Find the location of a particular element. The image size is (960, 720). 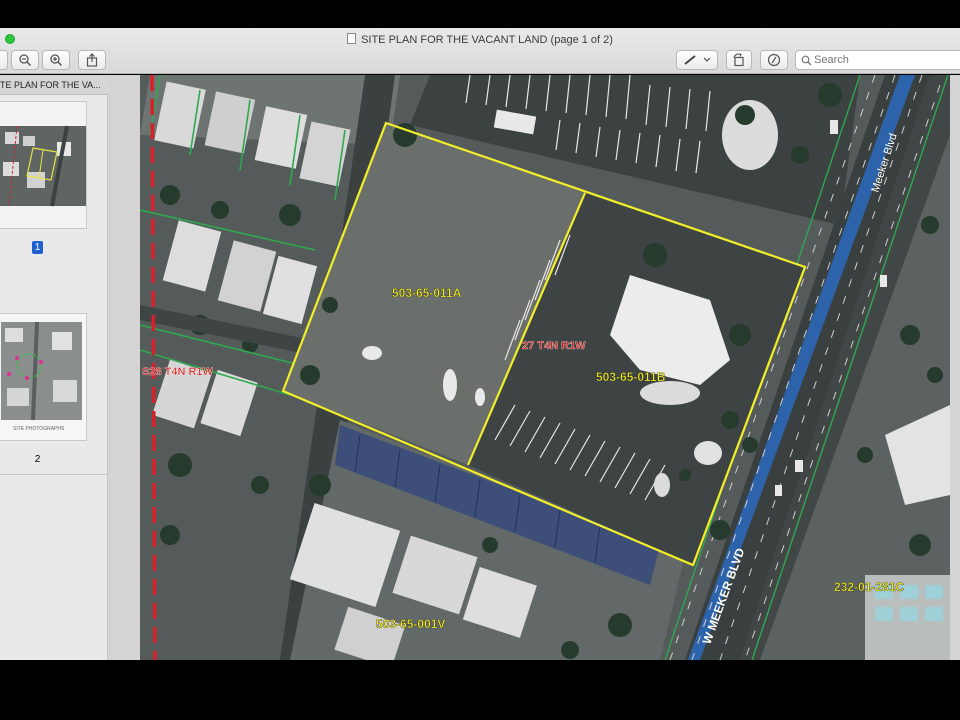

search-field is located at coordinates (877, 60).